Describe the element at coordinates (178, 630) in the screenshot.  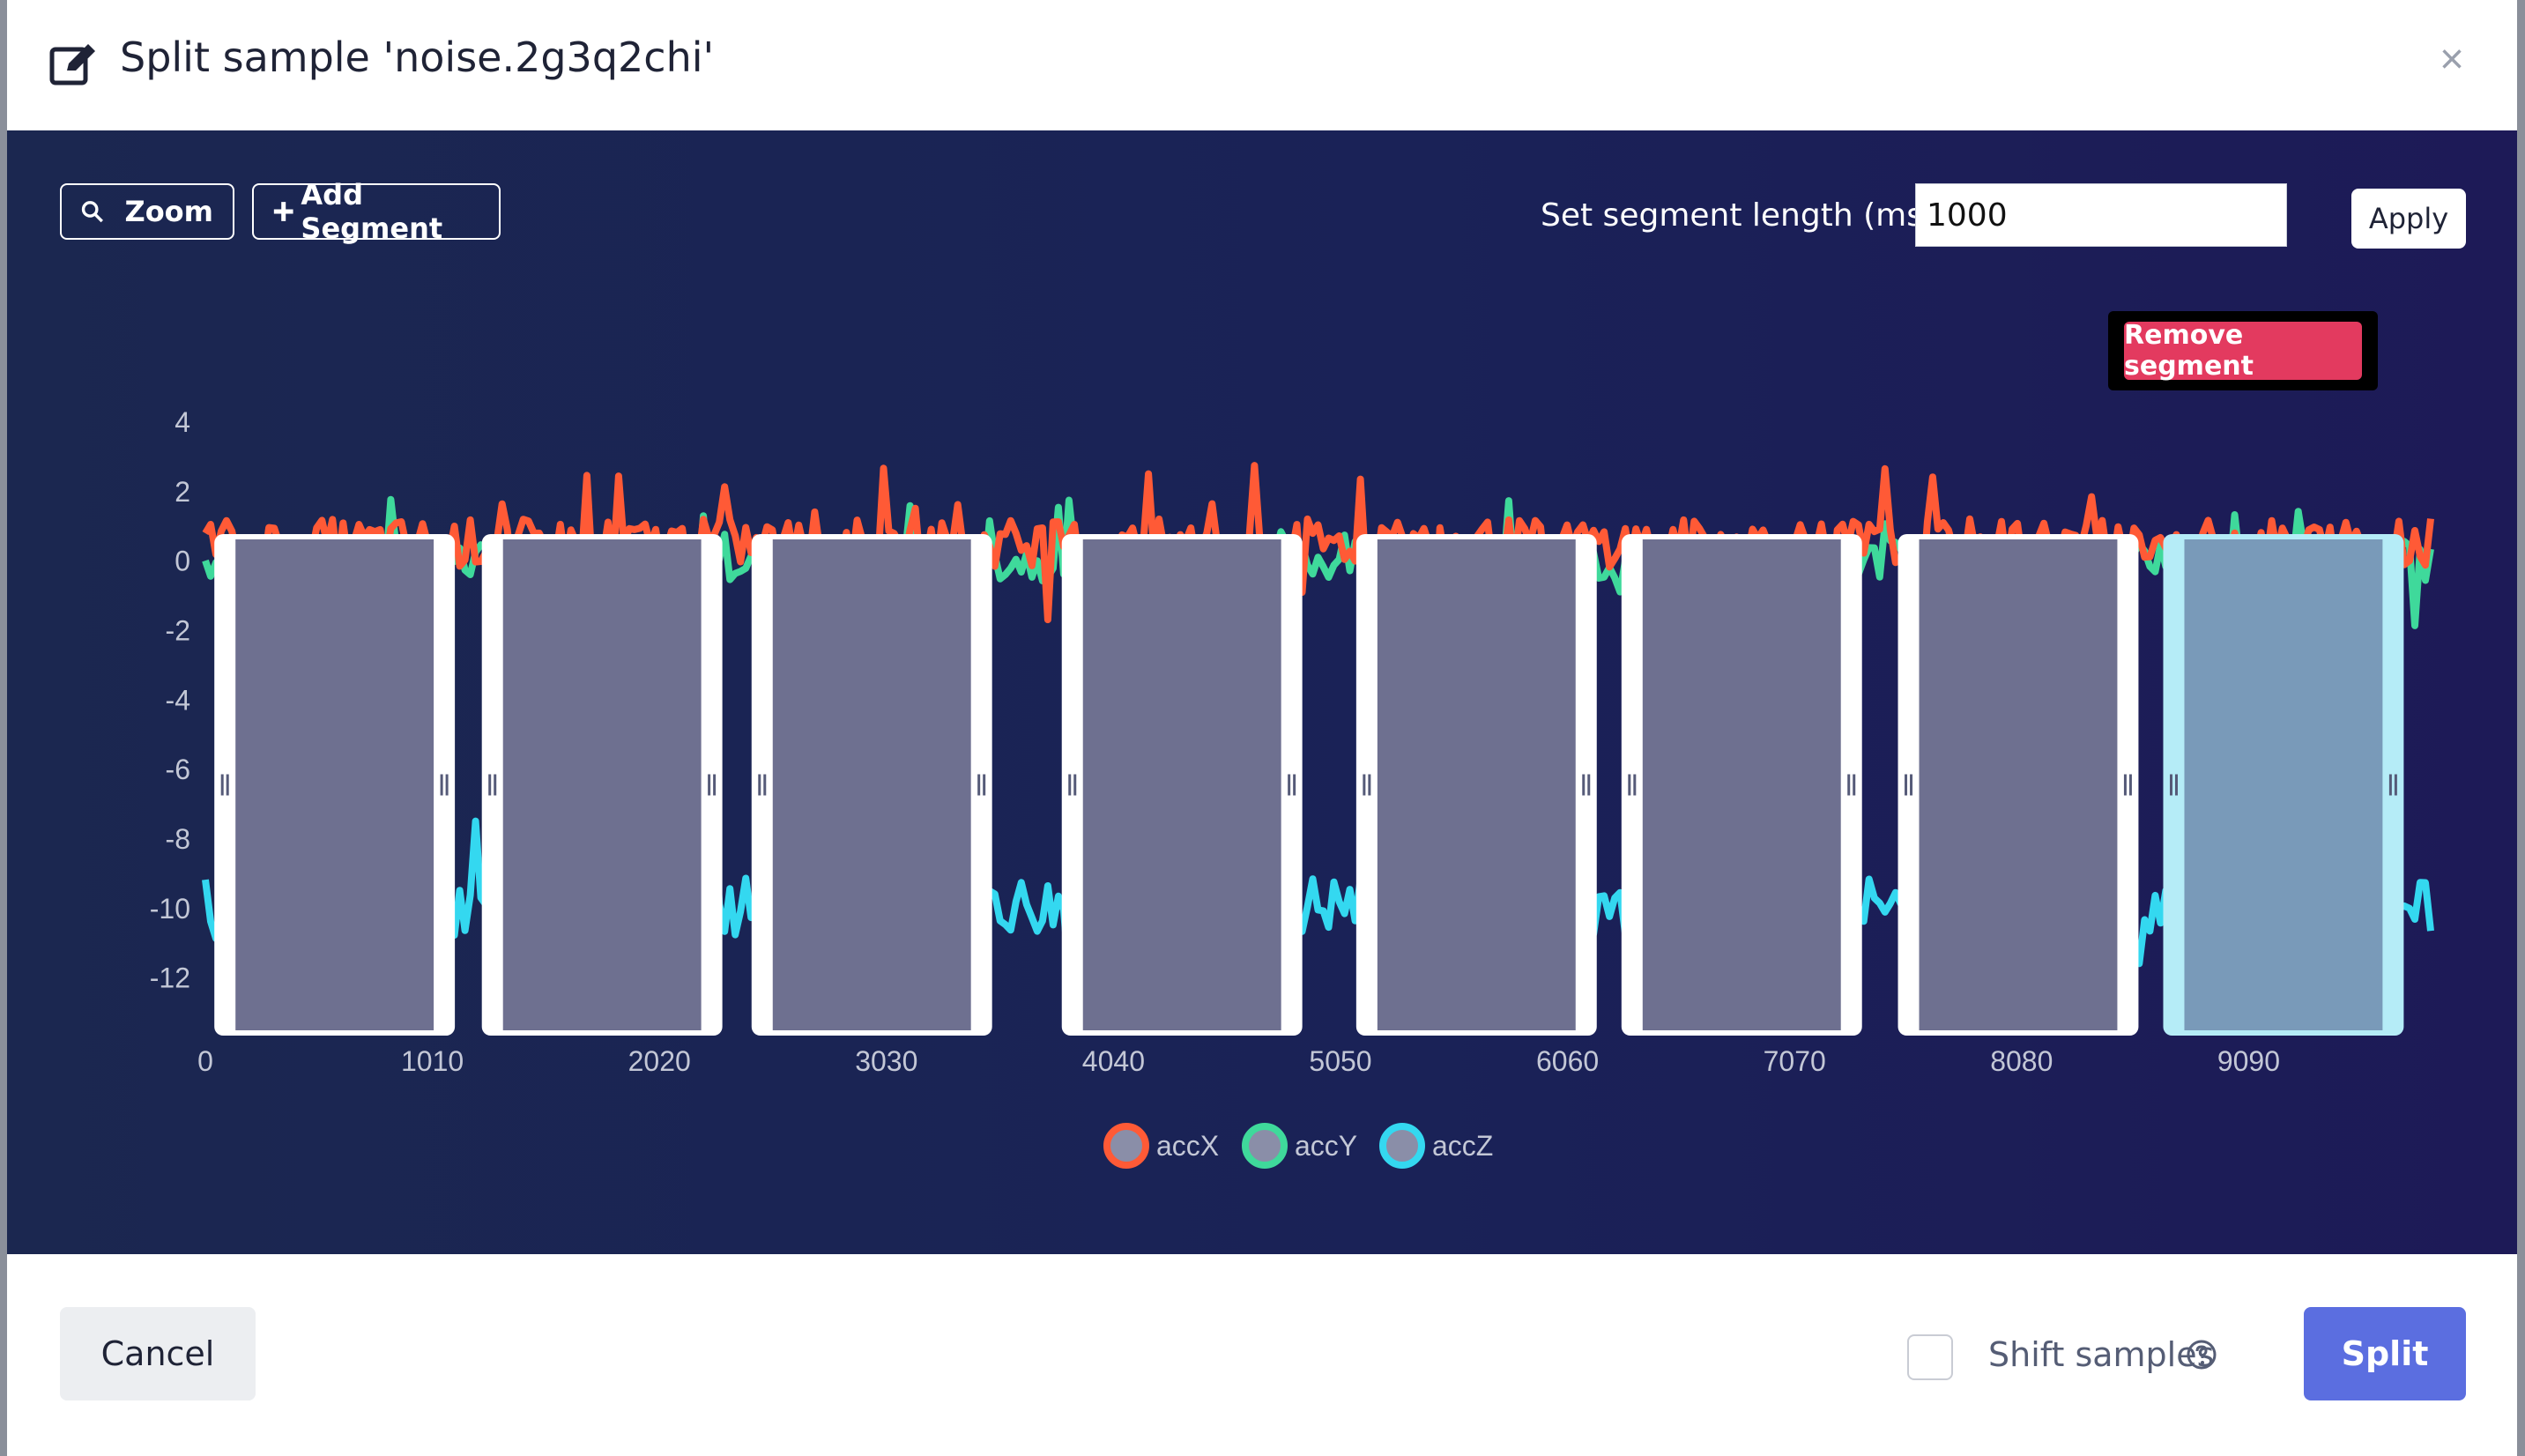
I see `y-tick-label: -2` at that location.